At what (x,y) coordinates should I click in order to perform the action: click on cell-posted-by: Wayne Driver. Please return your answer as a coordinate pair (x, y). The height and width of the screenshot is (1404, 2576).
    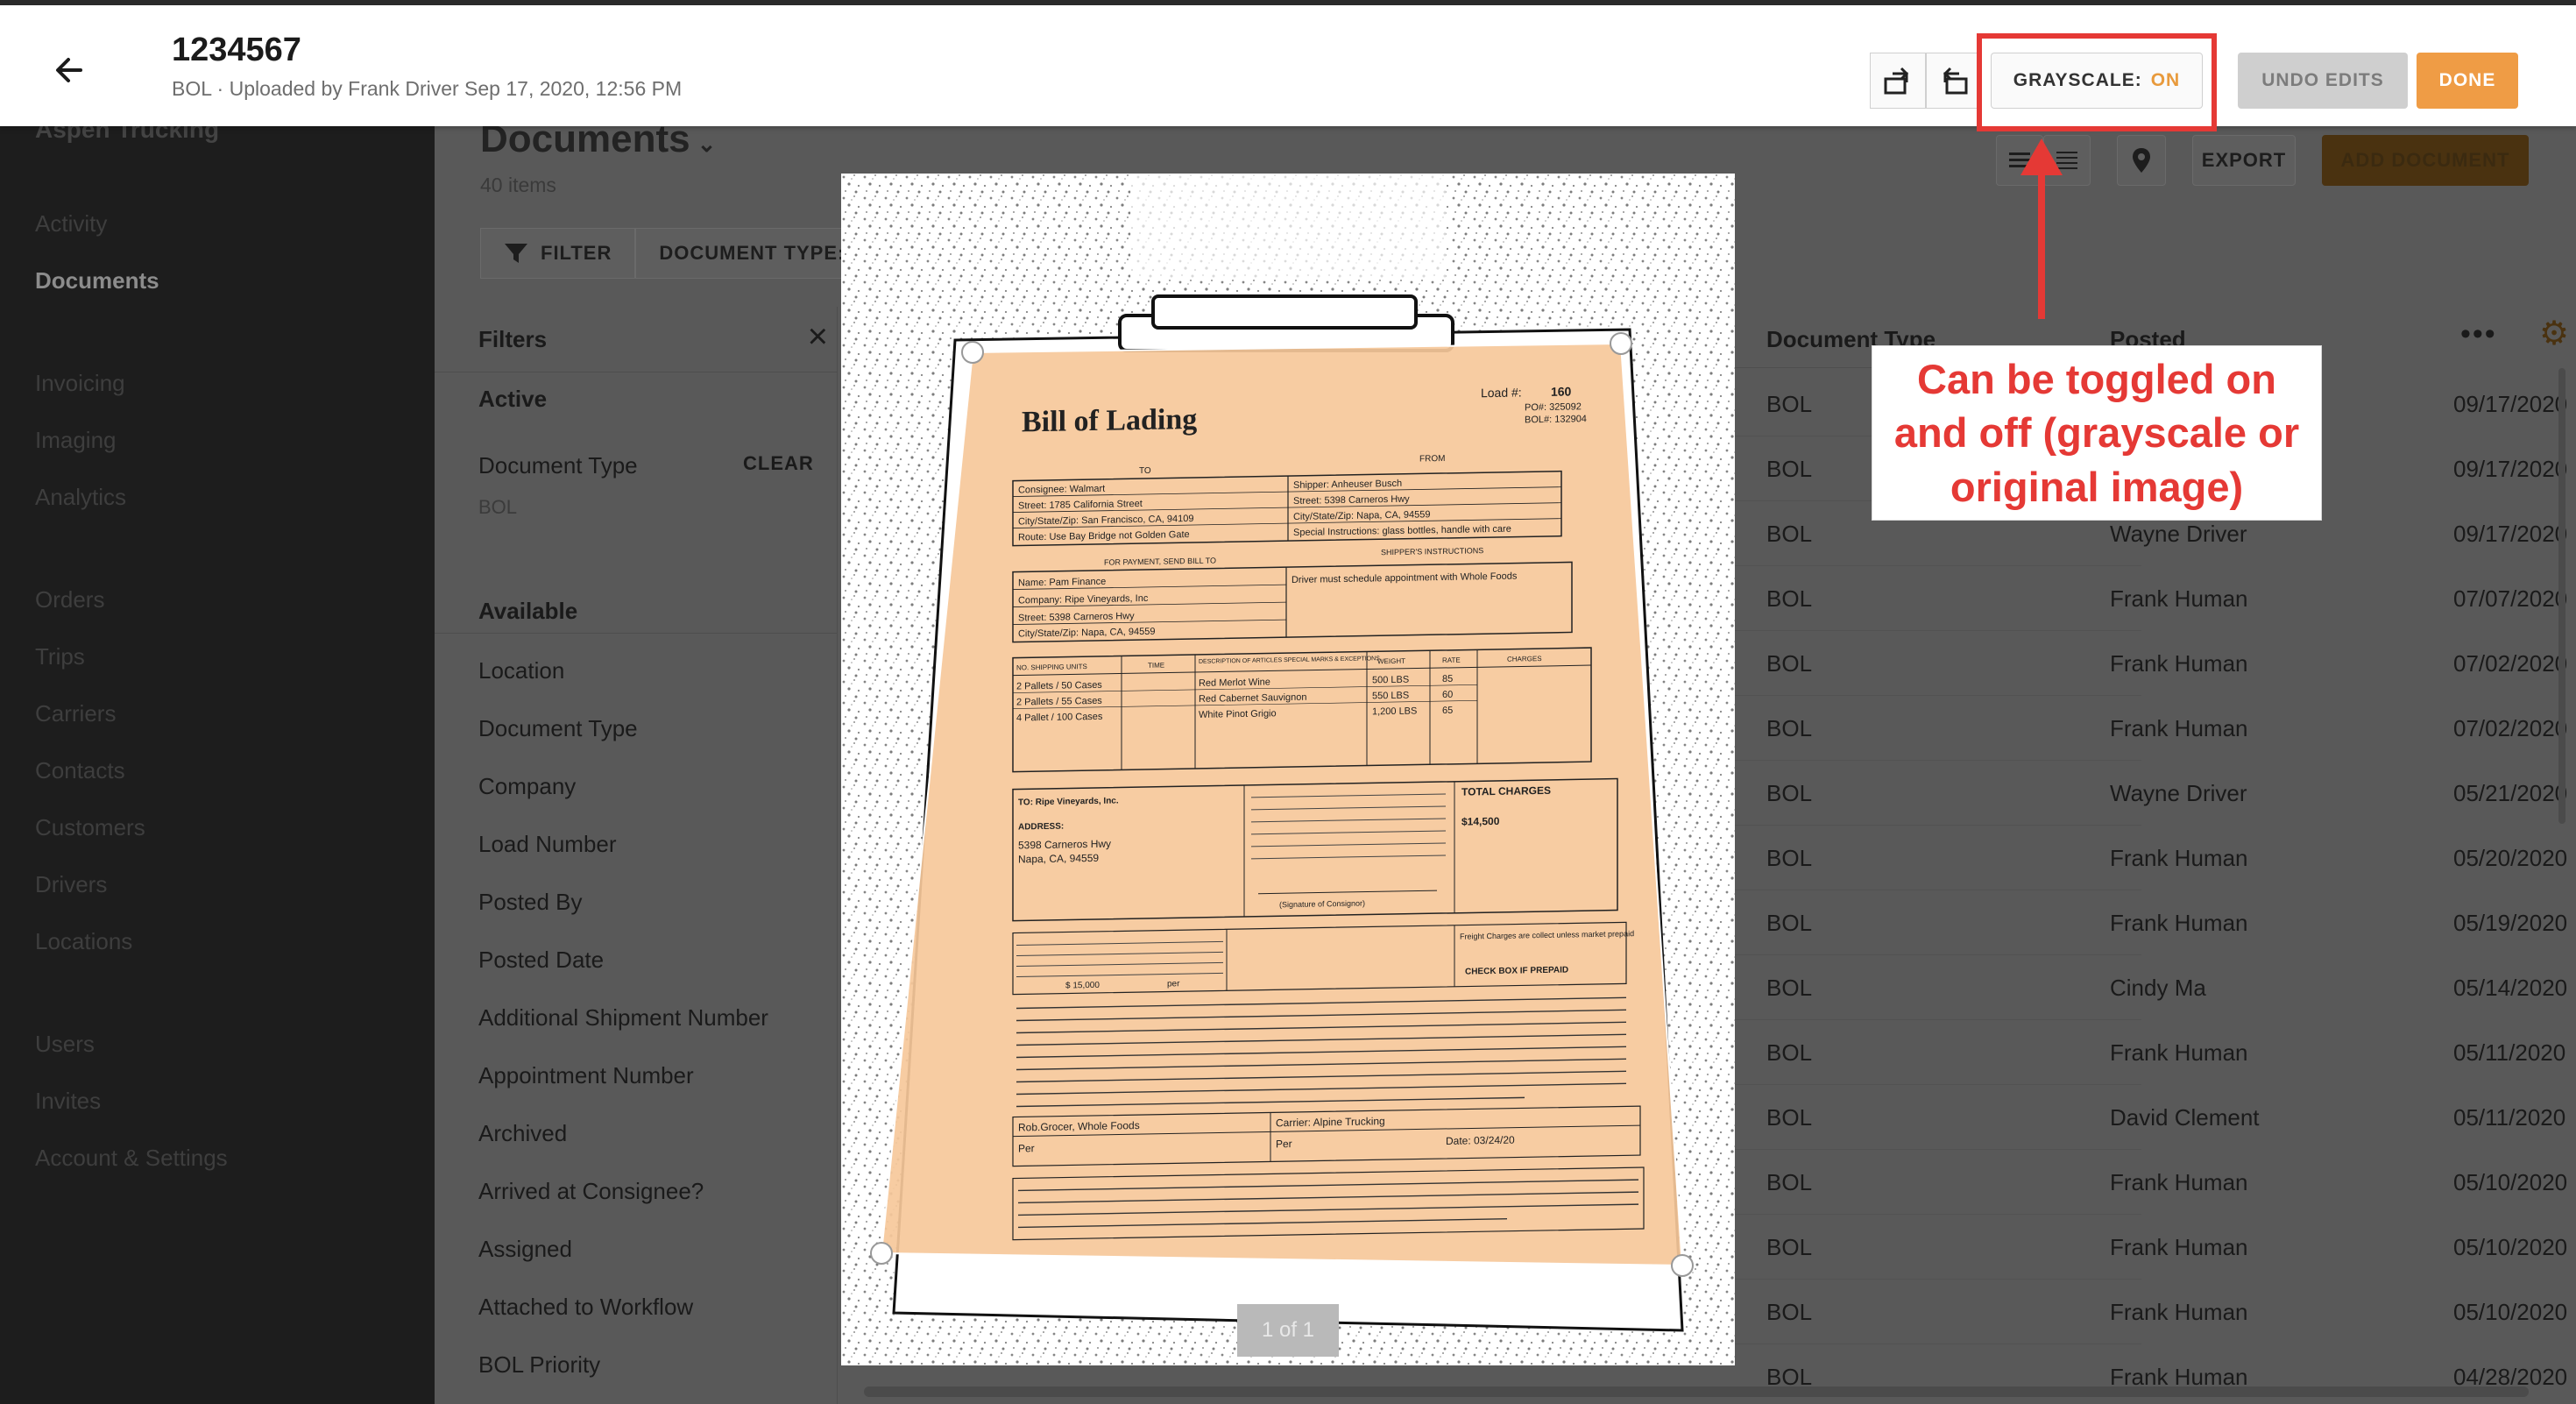
    Looking at the image, I should click on (2178, 793).